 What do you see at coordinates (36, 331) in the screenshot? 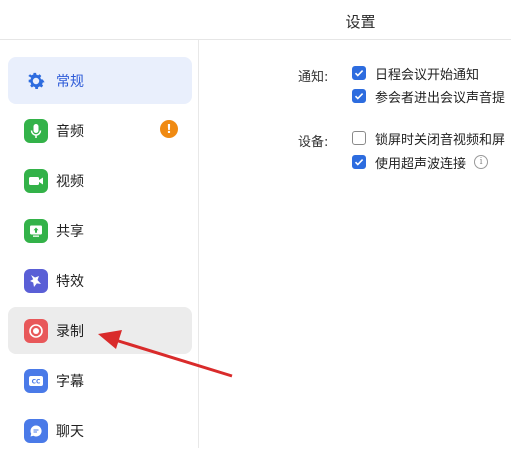
I see `record-icon` at bounding box center [36, 331].